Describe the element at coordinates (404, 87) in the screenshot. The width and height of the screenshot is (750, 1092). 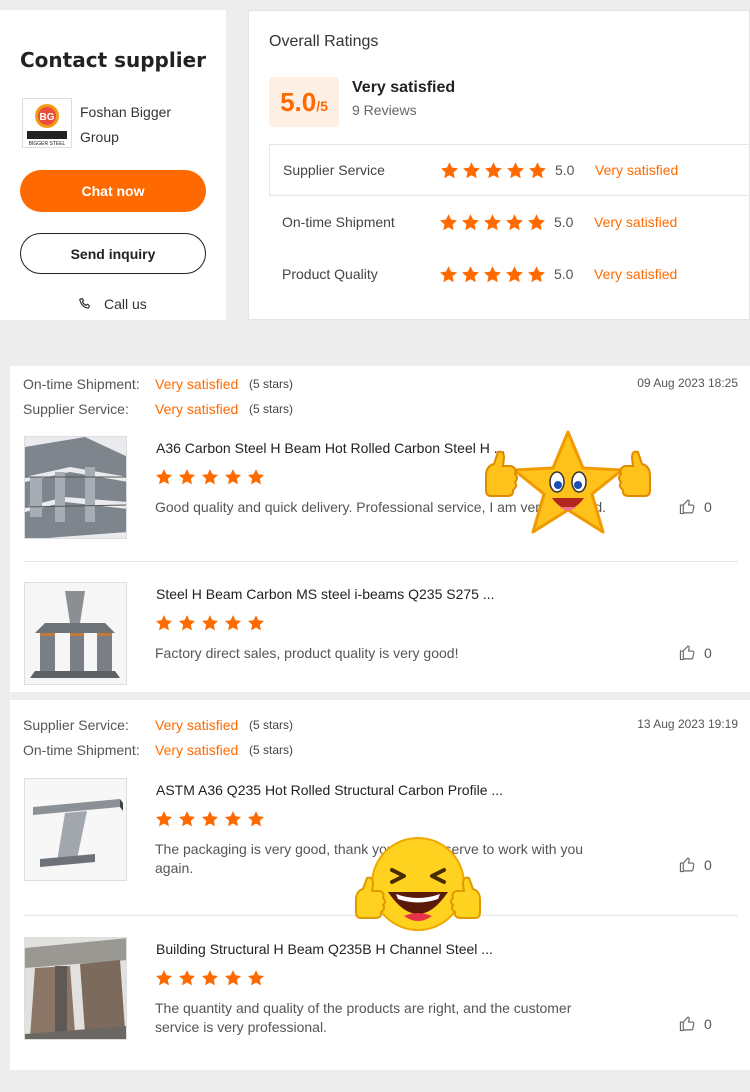
I see `overall-score-label: Very satisfied` at that location.